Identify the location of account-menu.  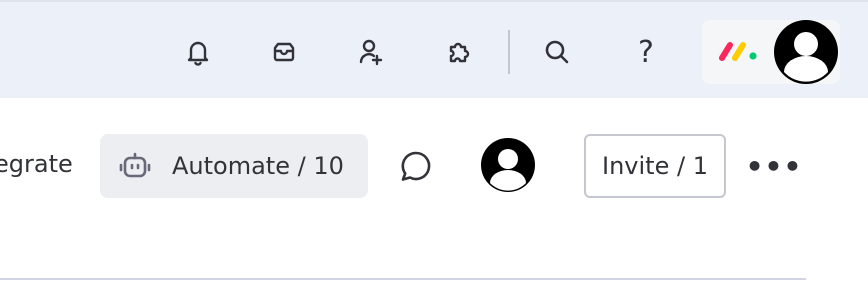
(771, 52).